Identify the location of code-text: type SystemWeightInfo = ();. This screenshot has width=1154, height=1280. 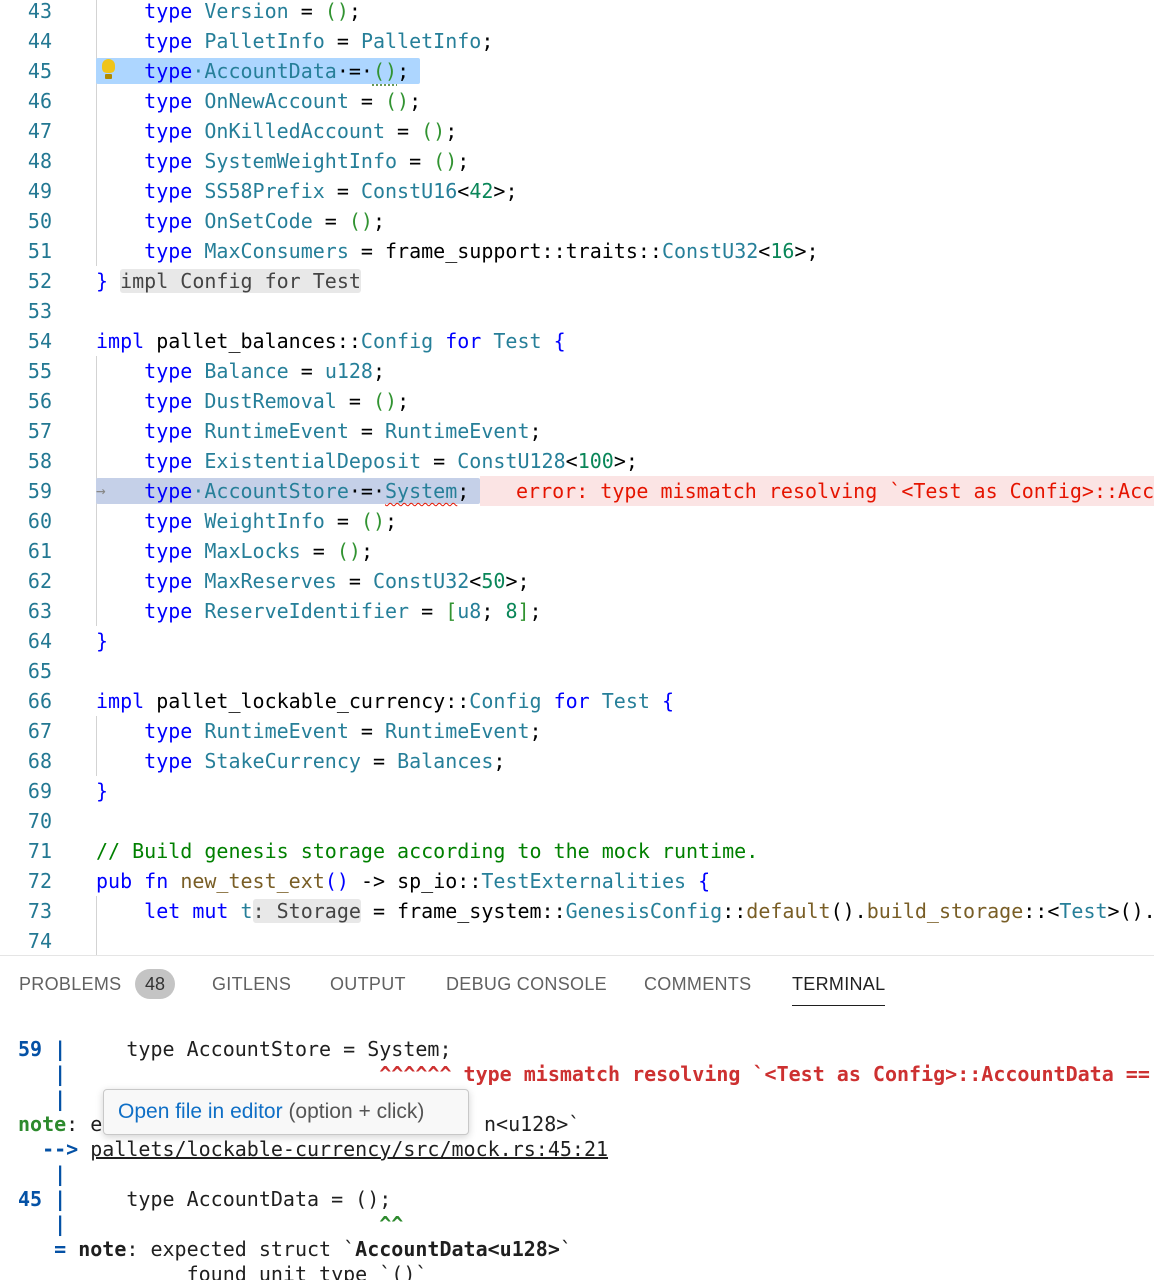
(307, 161).